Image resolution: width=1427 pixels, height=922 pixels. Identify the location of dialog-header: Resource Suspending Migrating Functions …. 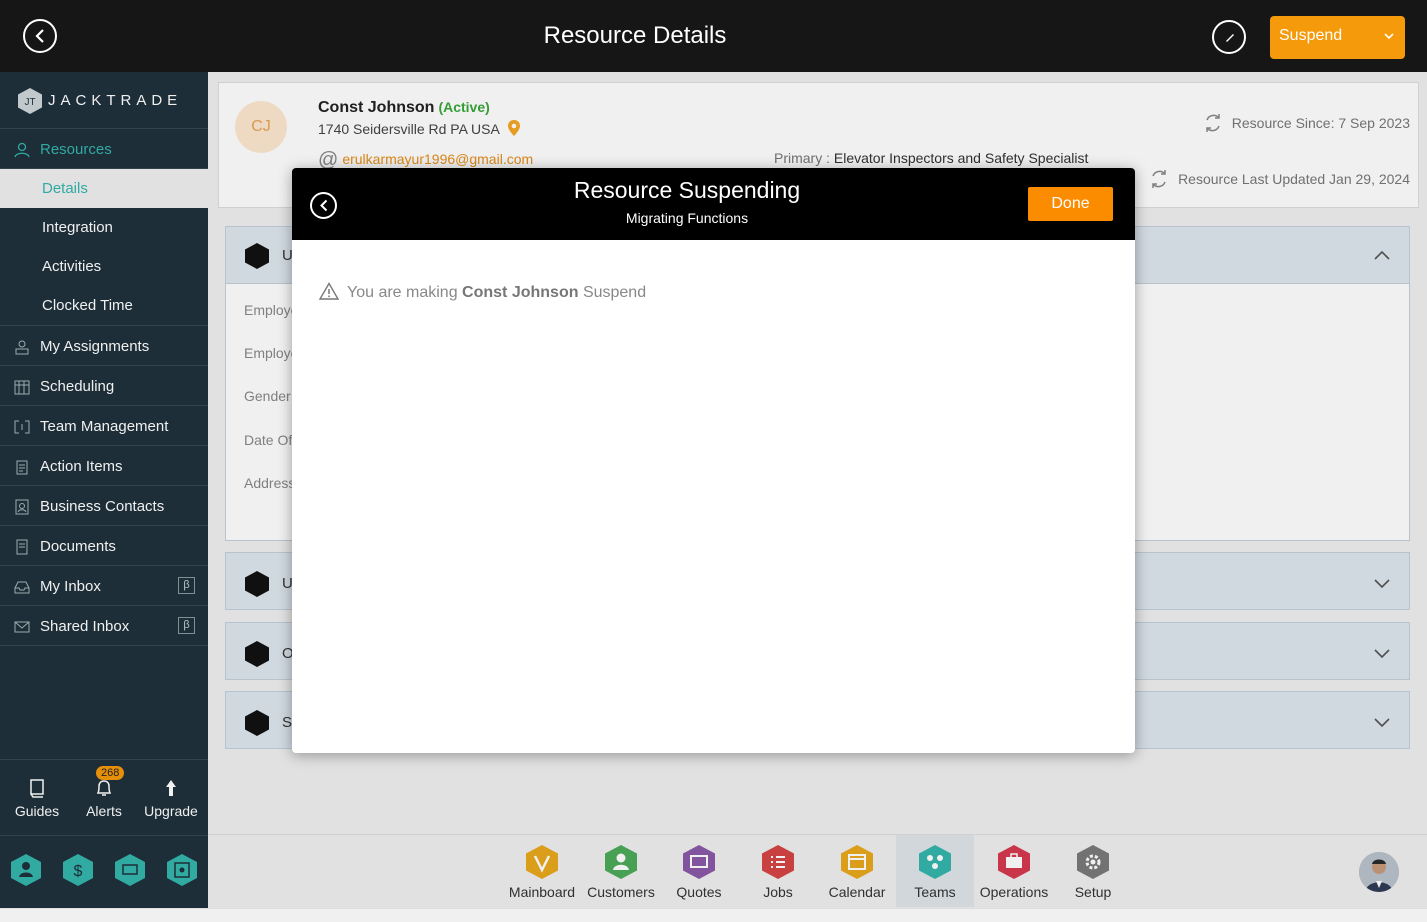
(713, 204).